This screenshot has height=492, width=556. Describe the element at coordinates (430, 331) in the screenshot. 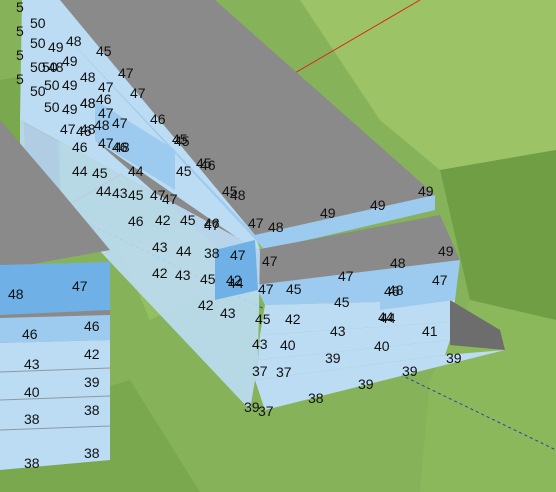

I see `floor-label: 41` at that location.